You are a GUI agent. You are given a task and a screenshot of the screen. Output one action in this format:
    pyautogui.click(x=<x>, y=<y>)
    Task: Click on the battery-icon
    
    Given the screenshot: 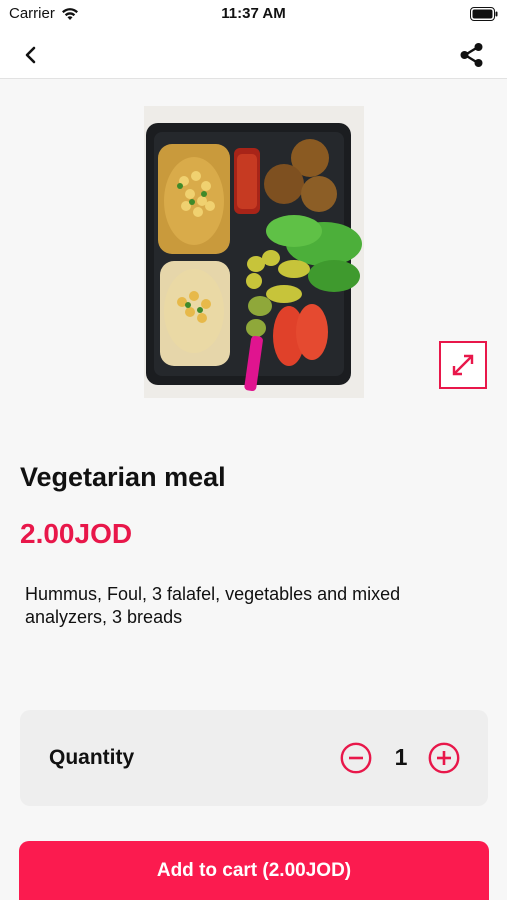 What is the action you would take?
    pyautogui.click(x=484, y=14)
    